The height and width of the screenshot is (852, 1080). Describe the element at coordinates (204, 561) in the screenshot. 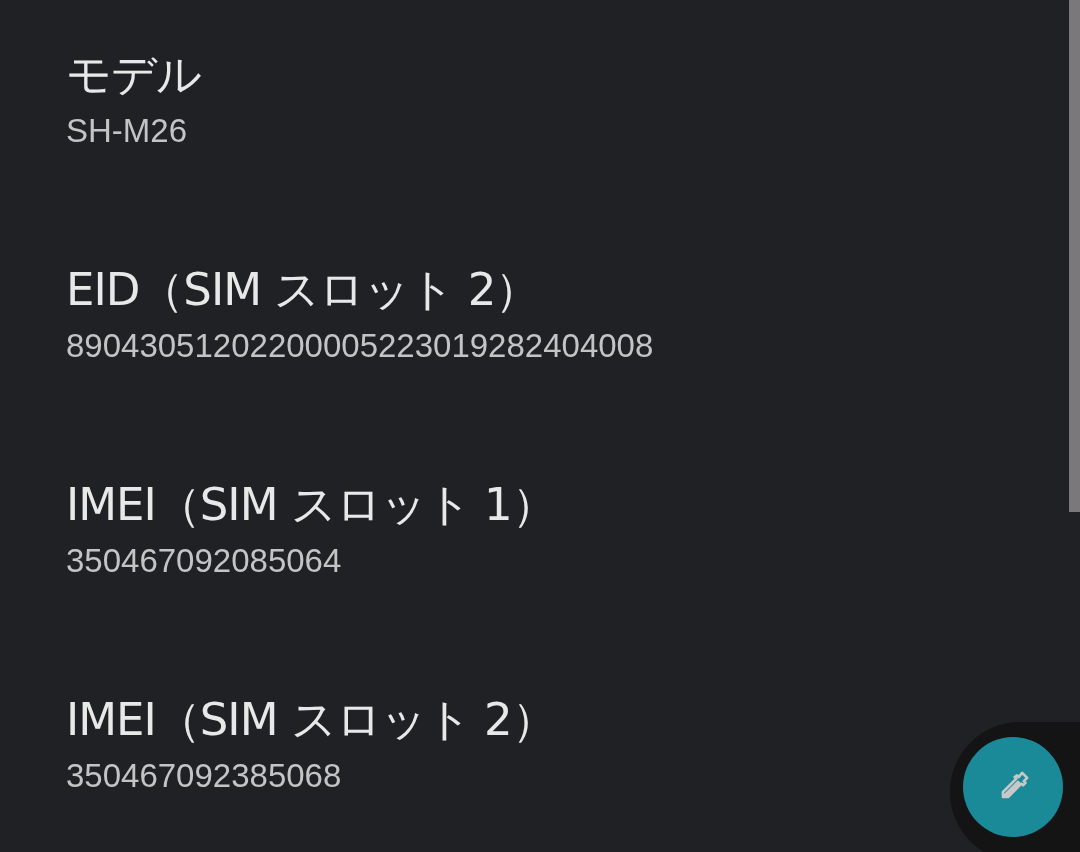

I see `setting-value: 350467092085064` at that location.